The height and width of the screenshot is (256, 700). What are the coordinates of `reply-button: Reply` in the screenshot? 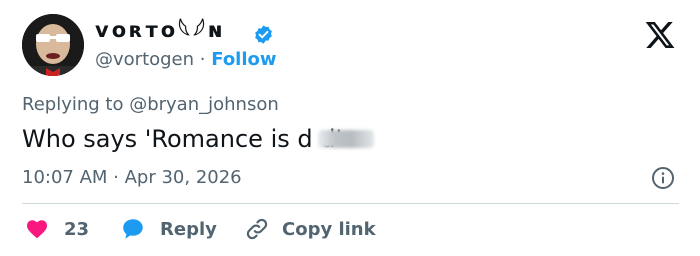 It's located at (168, 229).